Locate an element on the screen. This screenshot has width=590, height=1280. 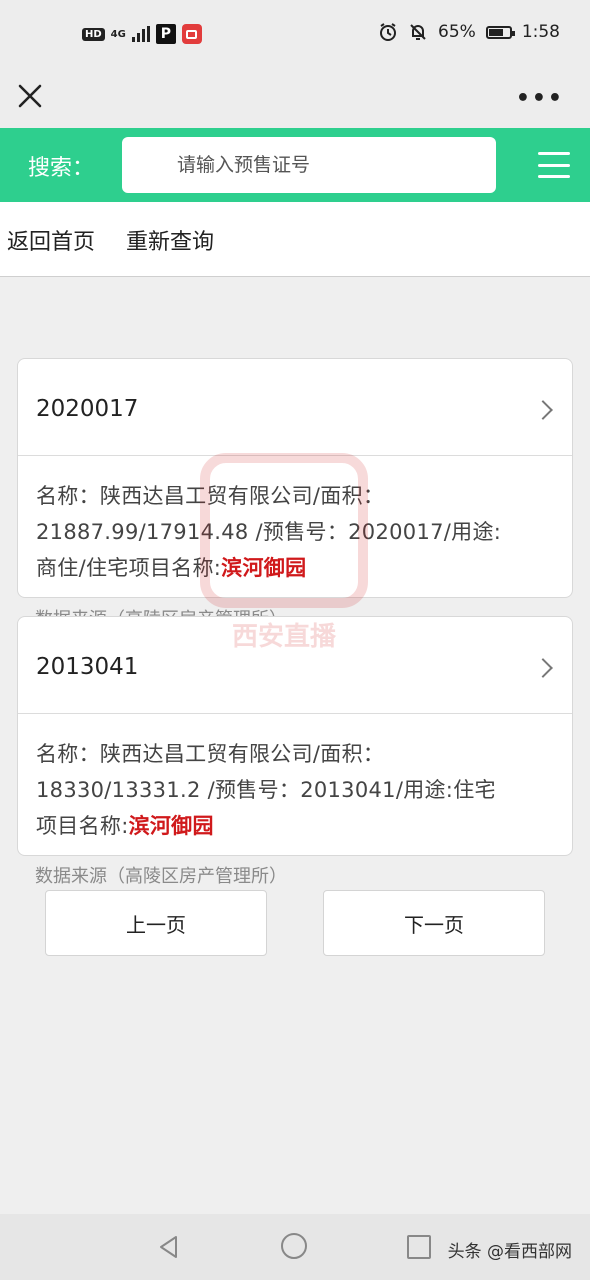
presale-number: 2013041 is located at coordinates (87, 667).